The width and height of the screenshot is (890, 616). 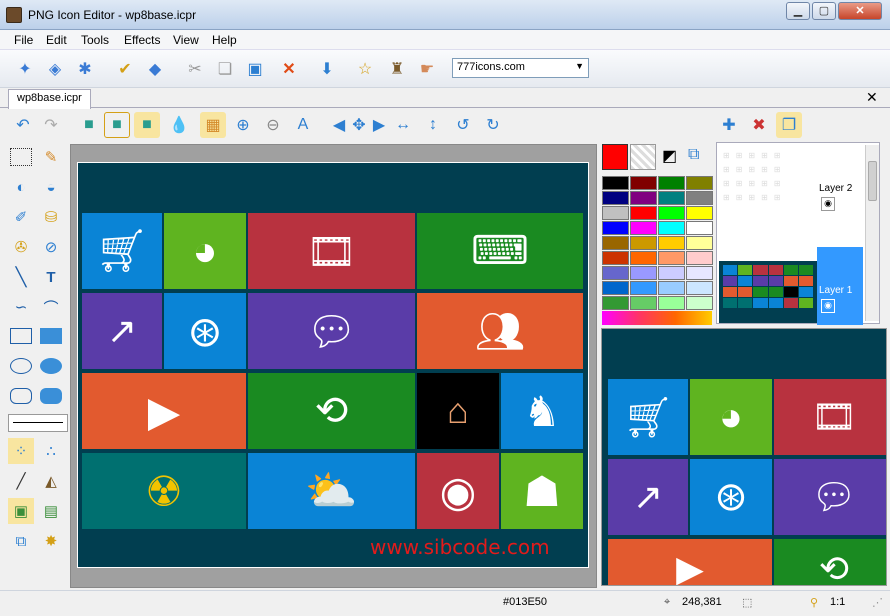 What do you see at coordinates (21, 217) in the screenshot?
I see `brush-icon: ✐` at bounding box center [21, 217].